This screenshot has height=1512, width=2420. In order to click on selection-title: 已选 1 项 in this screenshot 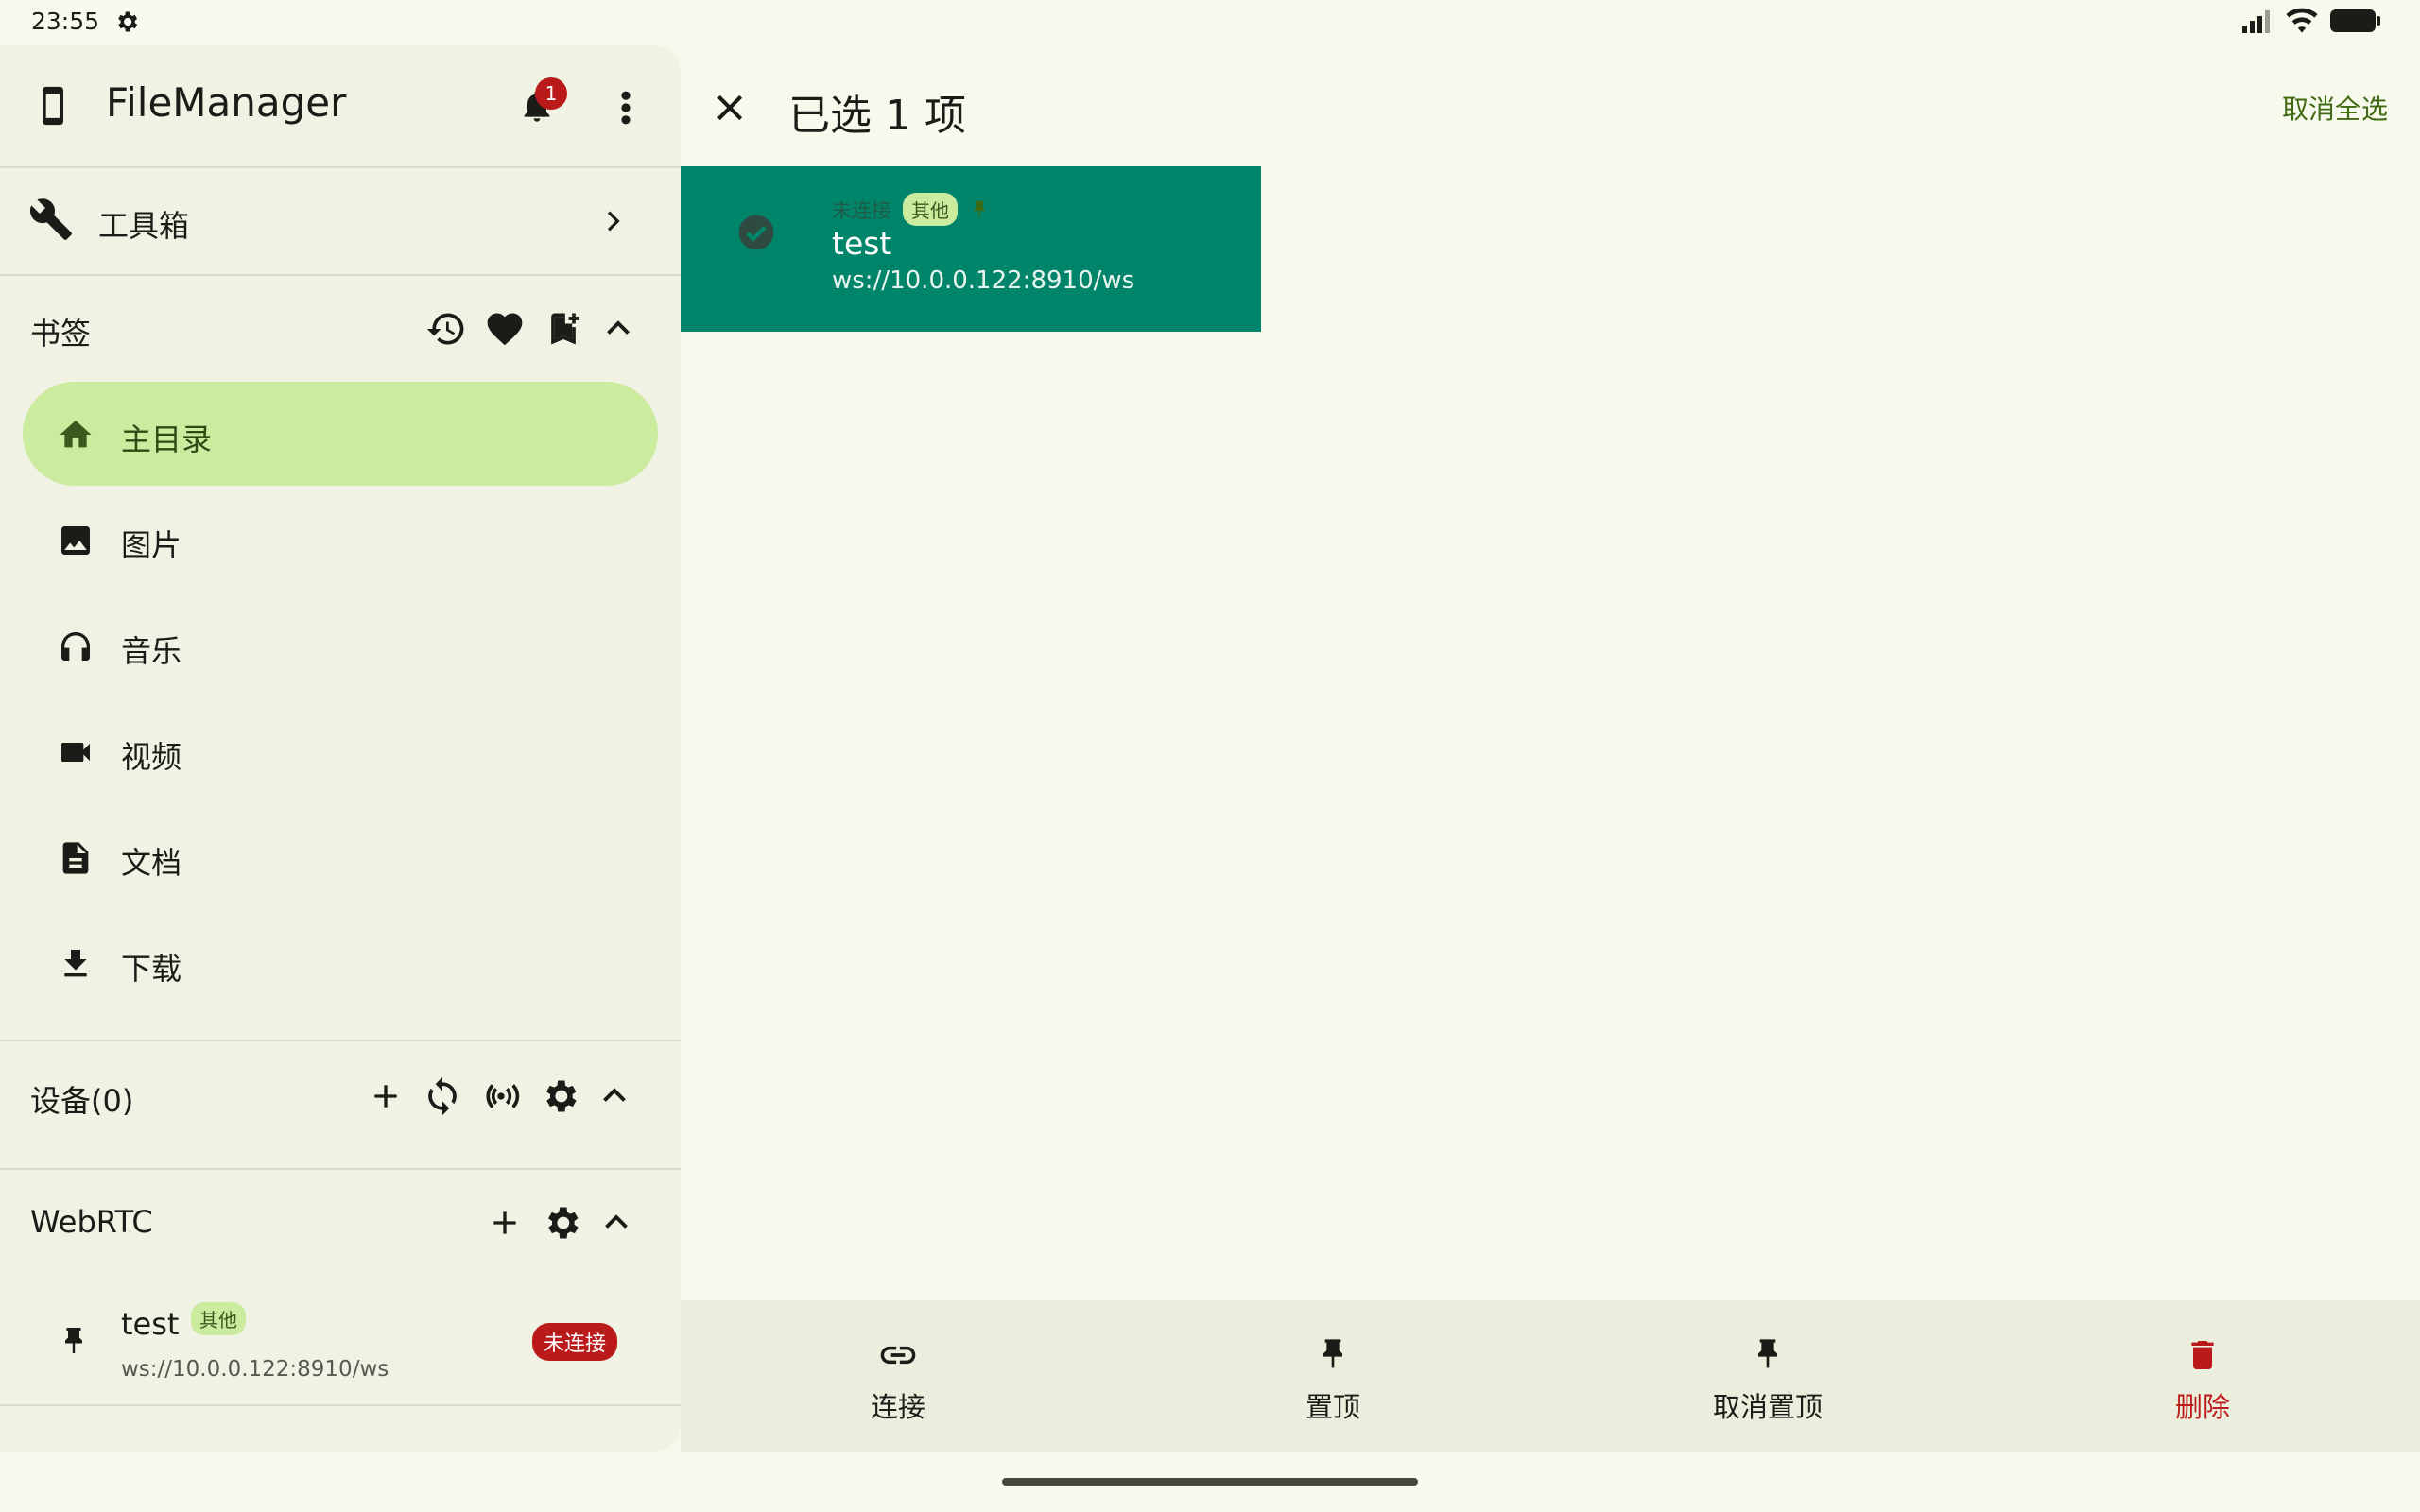, I will do `click(877, 116)`.